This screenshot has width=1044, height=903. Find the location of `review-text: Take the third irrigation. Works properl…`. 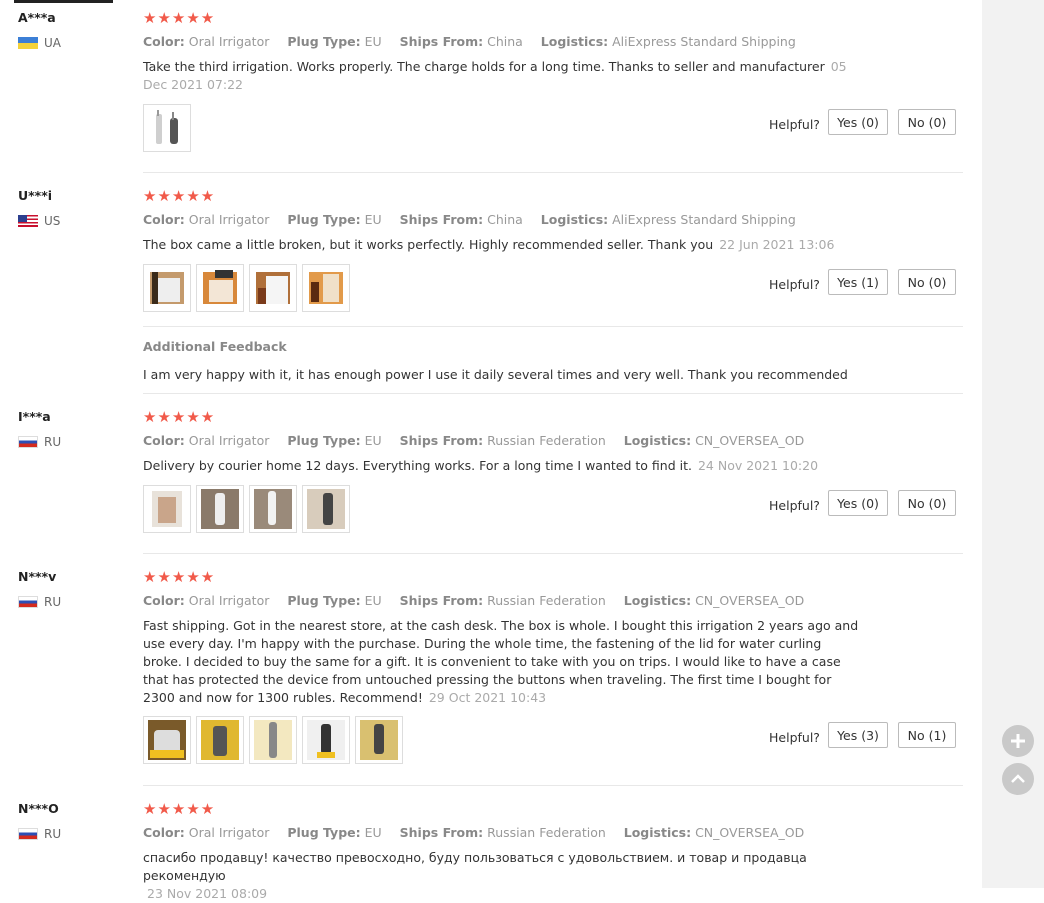

review-text: Take the third irrigation. Works properl… is located at coordinates (495, 75).